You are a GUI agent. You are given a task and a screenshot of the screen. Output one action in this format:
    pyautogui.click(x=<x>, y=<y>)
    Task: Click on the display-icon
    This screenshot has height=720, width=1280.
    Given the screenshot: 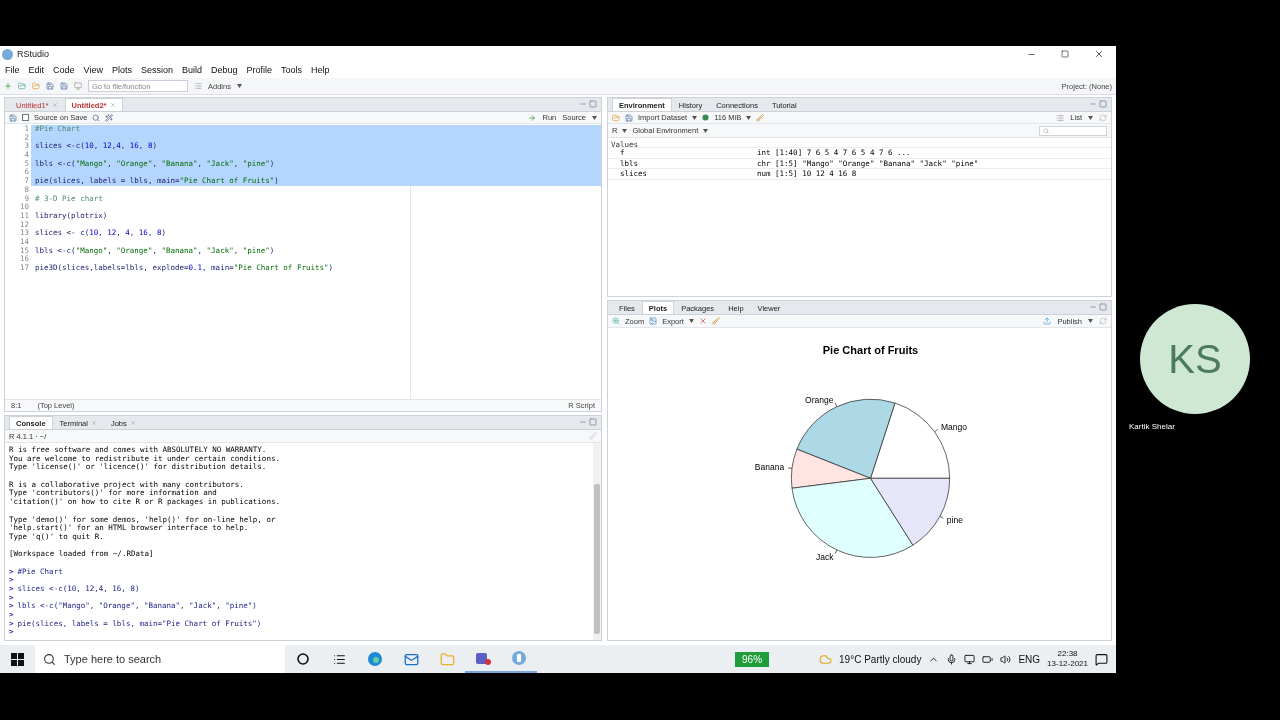 What is the action you would take?
    pyautogui.click(x=970, y=659)
    